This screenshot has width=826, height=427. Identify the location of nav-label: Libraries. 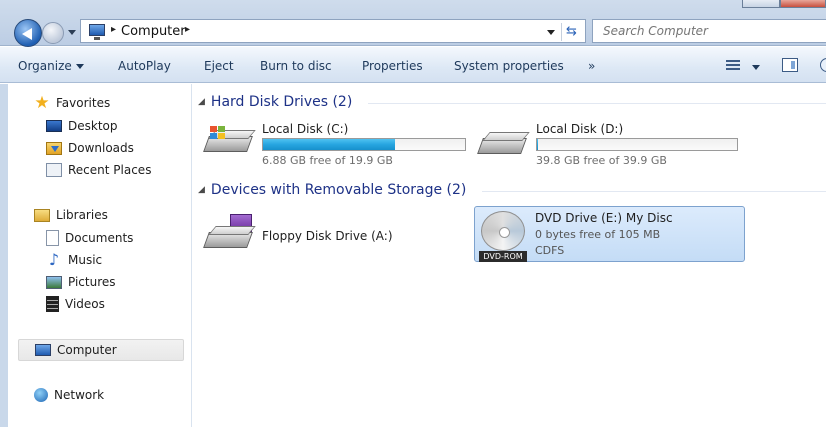
(82, 215).